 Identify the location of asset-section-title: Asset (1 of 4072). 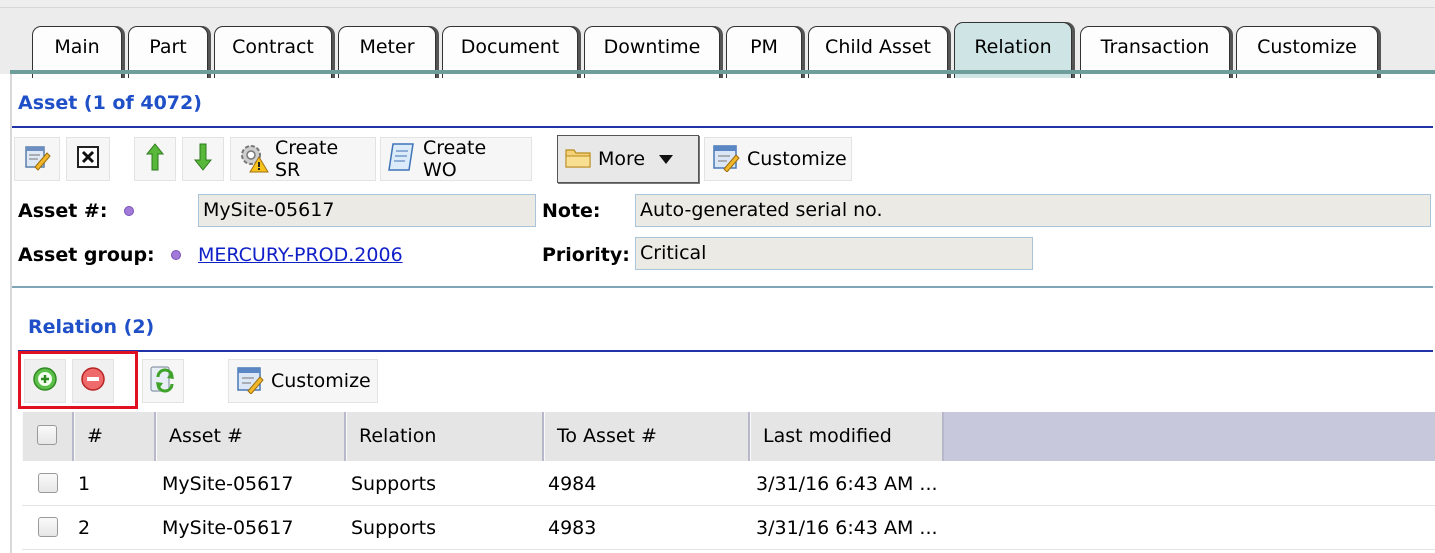
(110, 103).